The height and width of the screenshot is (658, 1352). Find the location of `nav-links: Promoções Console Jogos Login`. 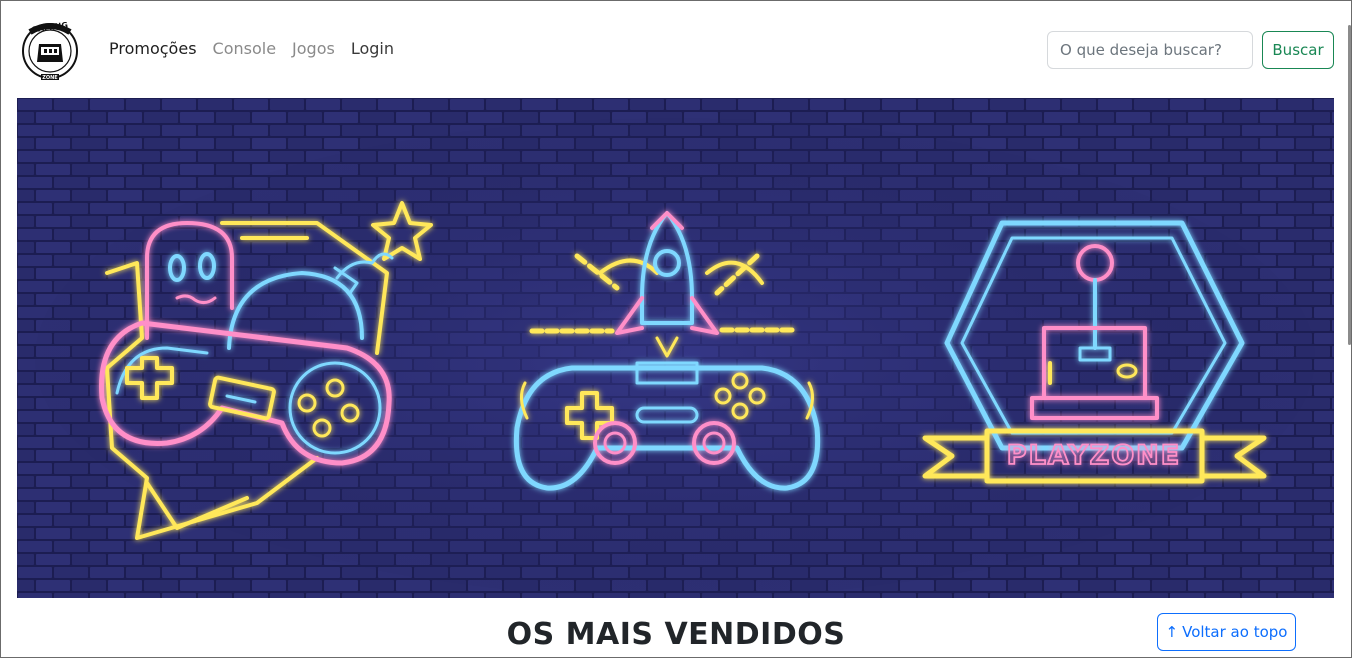

nav-links: Promoções Console Jogos Login is located at coordinates (251, 48).